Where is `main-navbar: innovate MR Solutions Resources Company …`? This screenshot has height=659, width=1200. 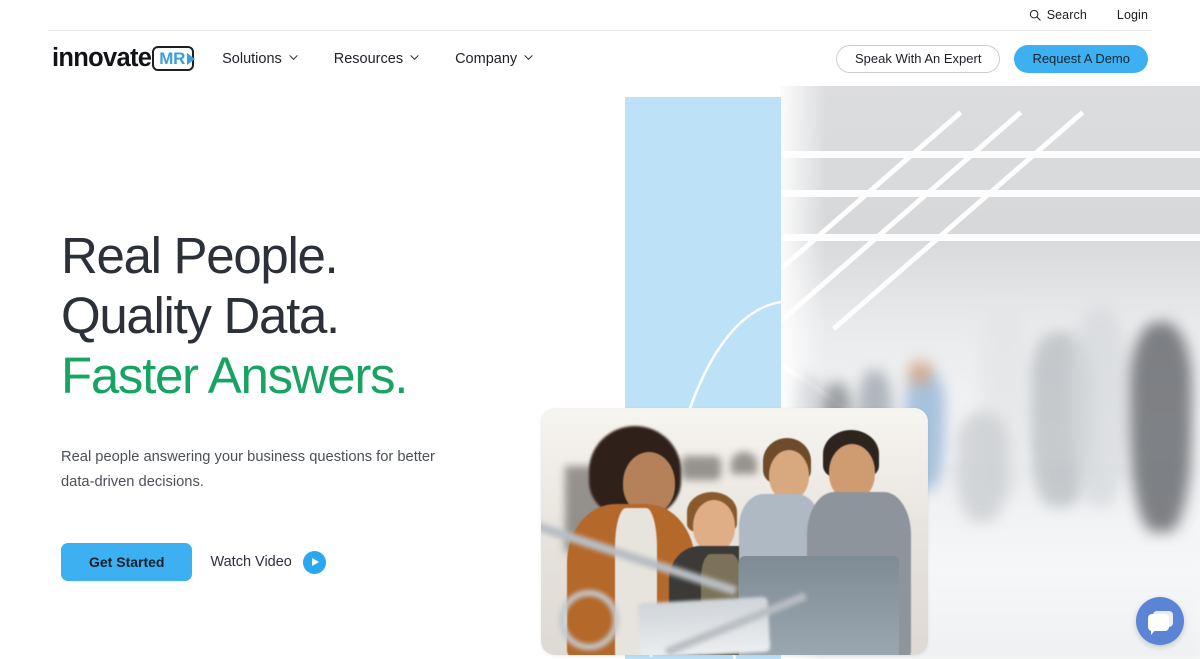
main-navbar: innovate MR Solutions Resources Company … is located at coordinates (600, 58).